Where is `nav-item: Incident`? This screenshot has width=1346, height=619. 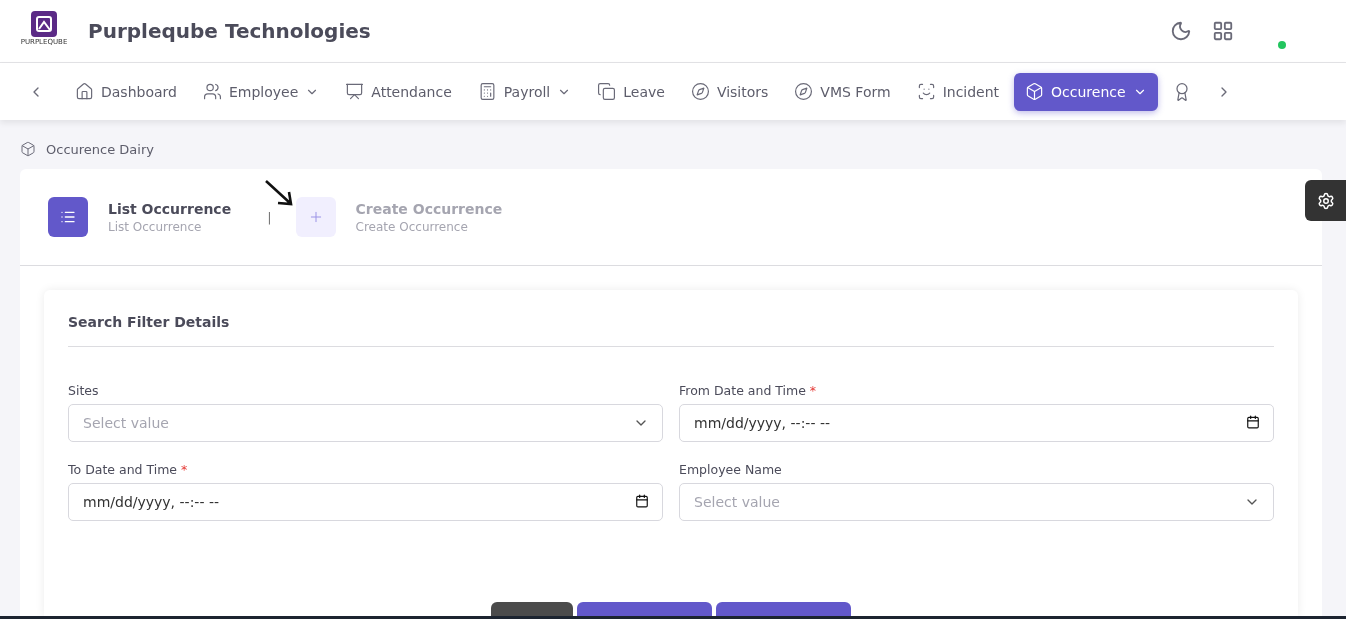
nav-item: Incident is located at coordinates (958, 91).